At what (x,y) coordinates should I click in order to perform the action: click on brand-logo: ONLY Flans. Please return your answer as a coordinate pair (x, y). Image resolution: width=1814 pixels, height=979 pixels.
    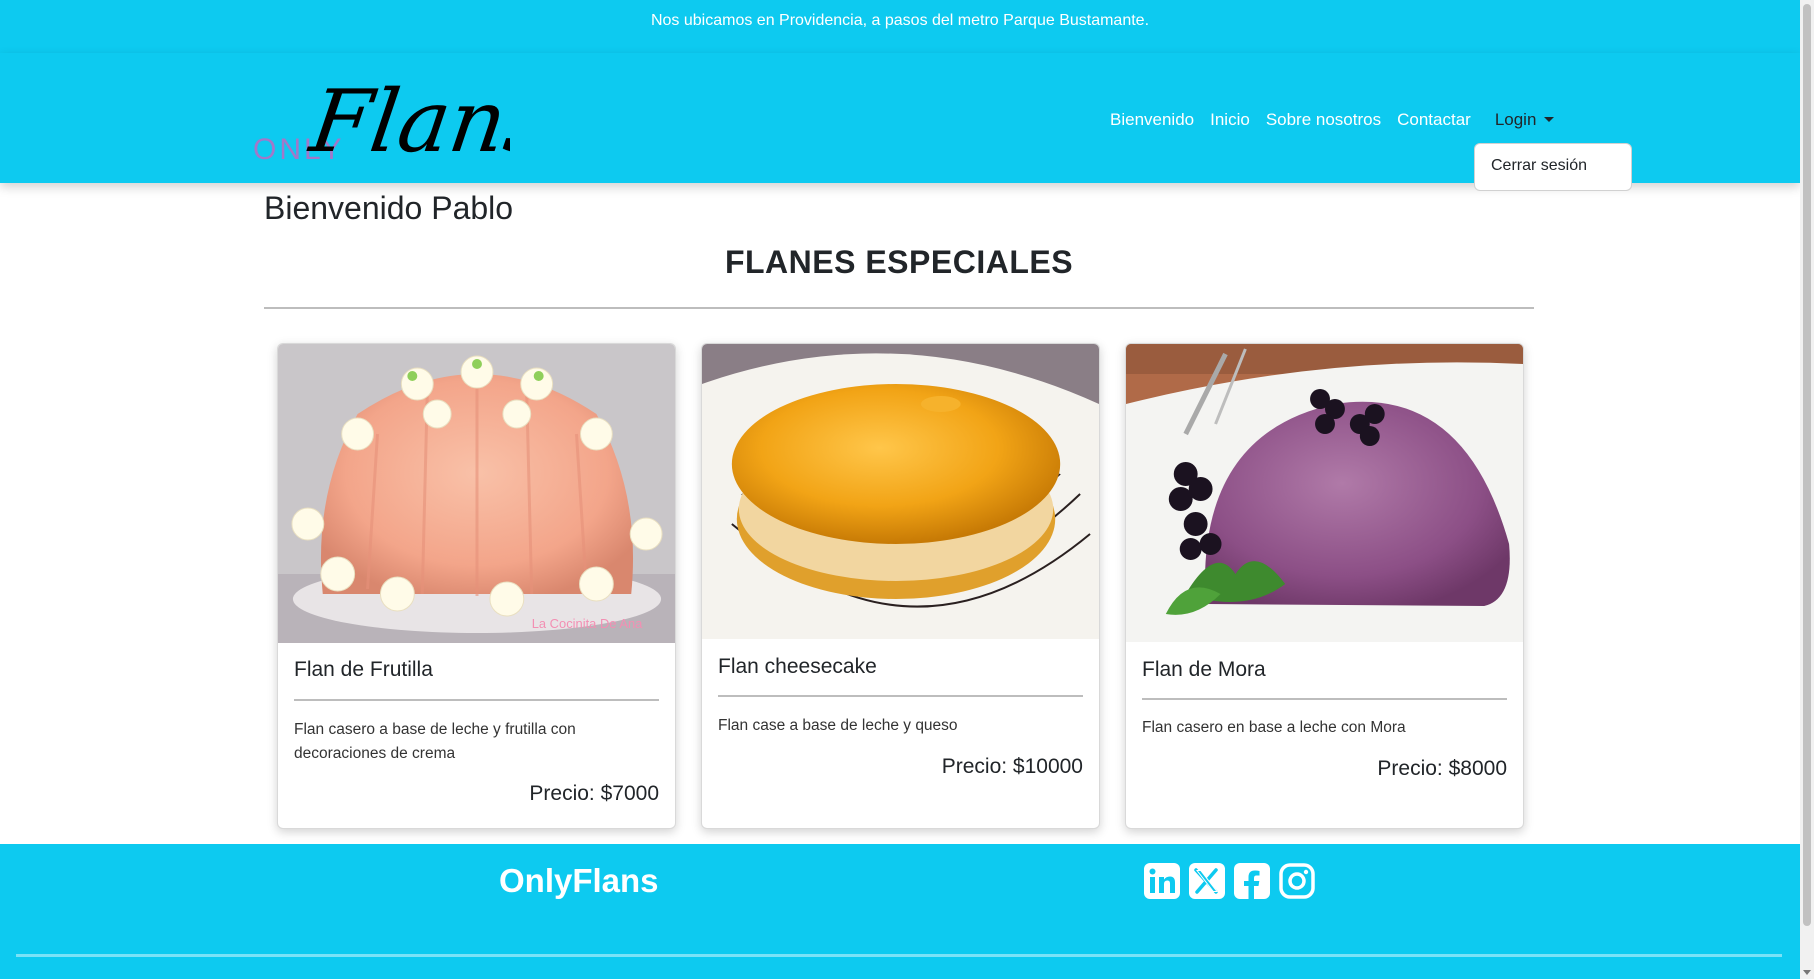
    Looking at the image, I should click on (403, 118).